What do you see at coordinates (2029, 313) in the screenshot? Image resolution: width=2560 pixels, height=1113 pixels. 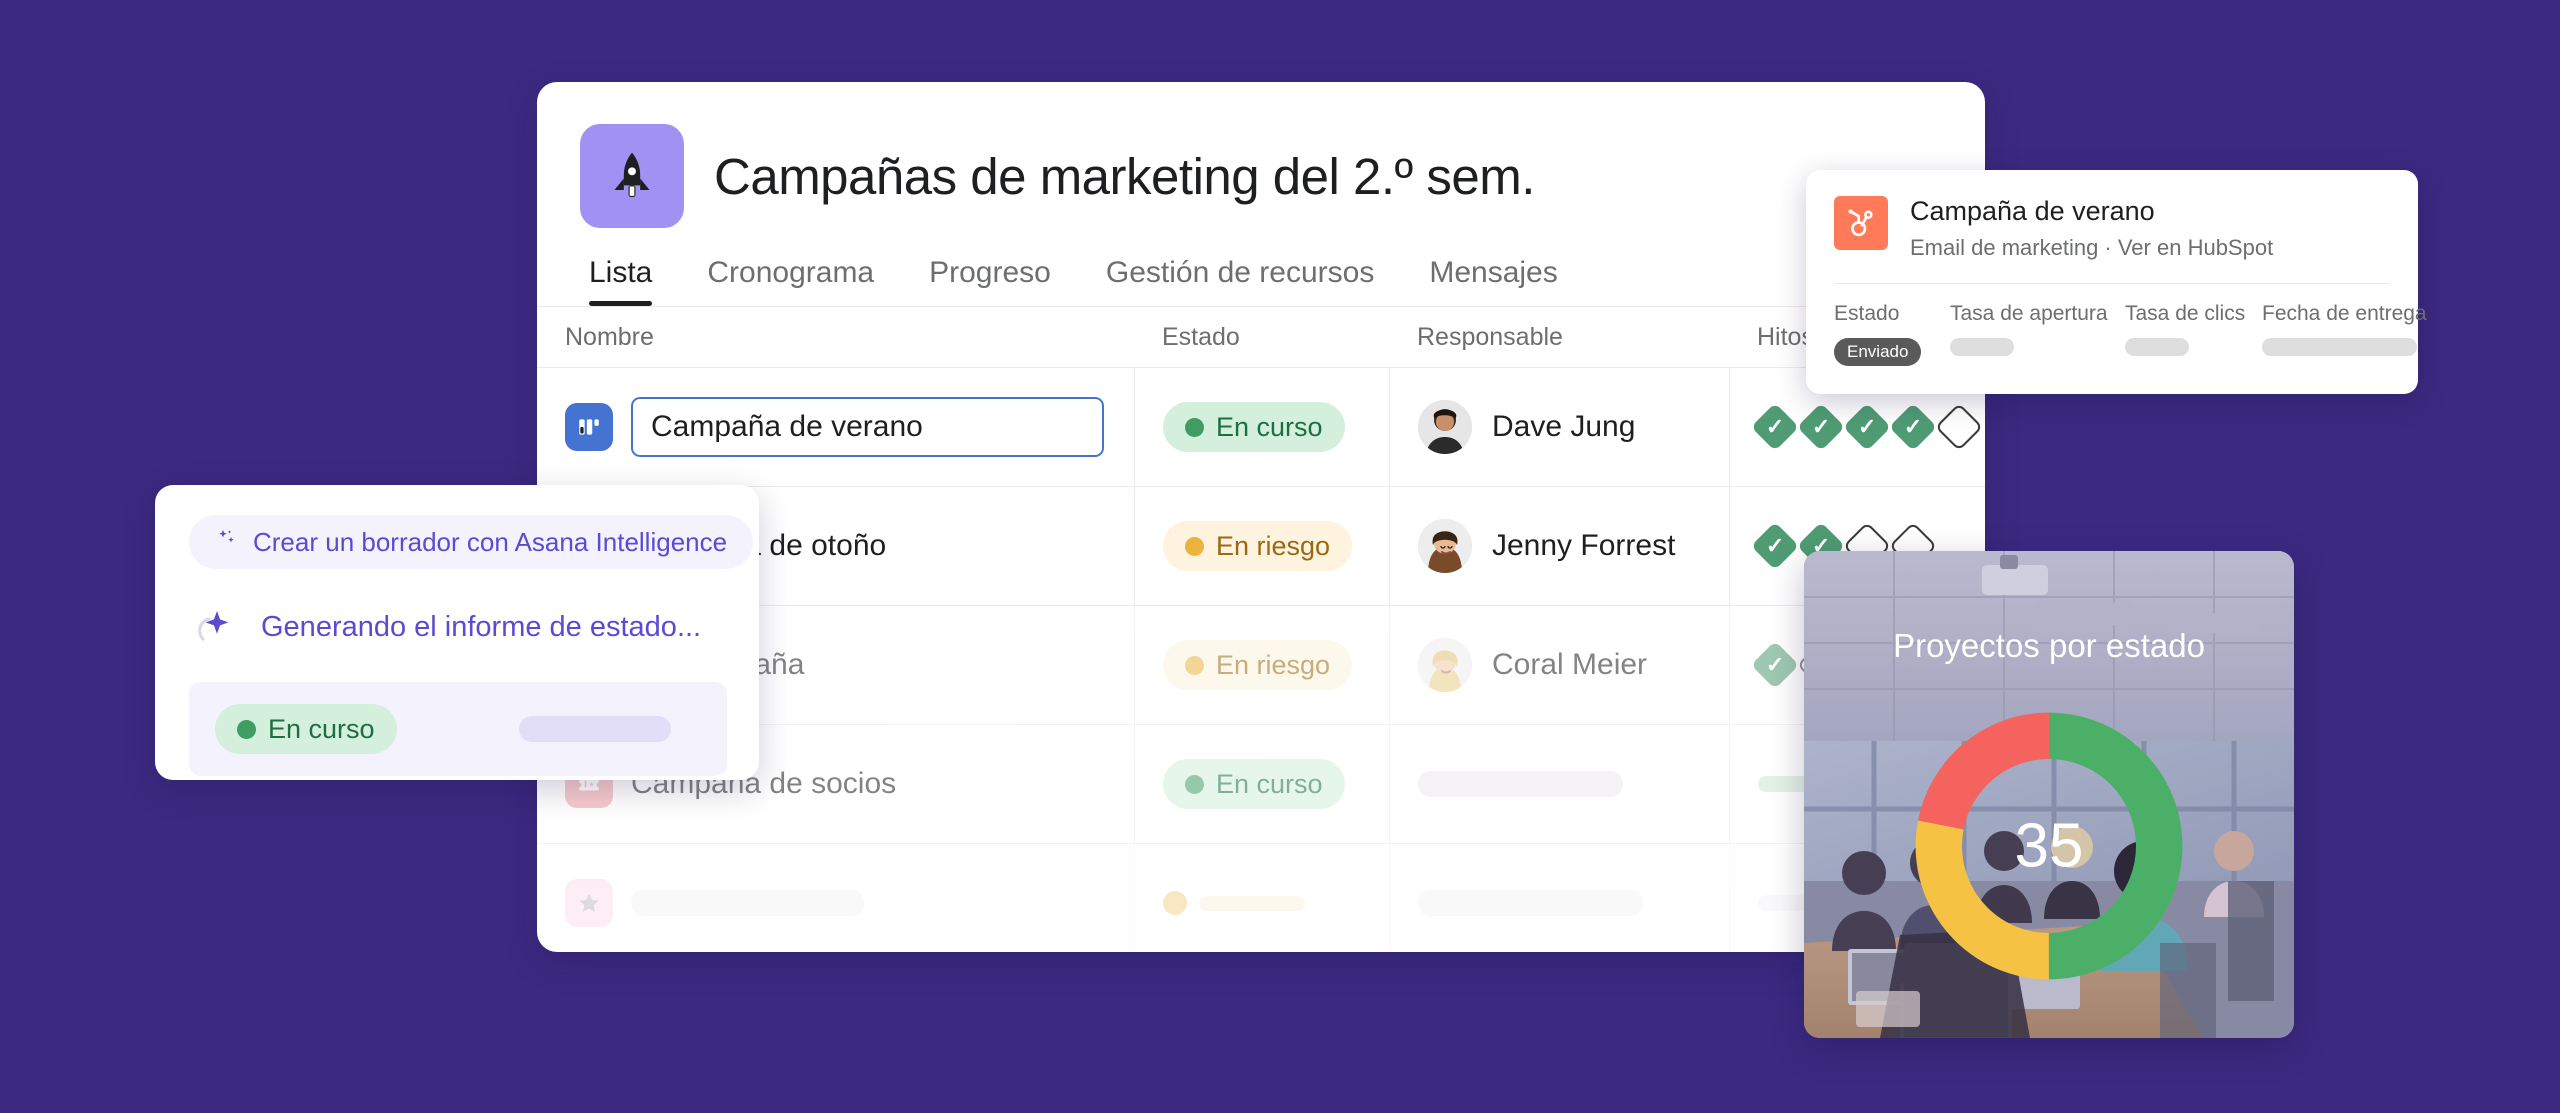 I see `metric-label: Tasa de apertura` at bounding box center [2029, 313].